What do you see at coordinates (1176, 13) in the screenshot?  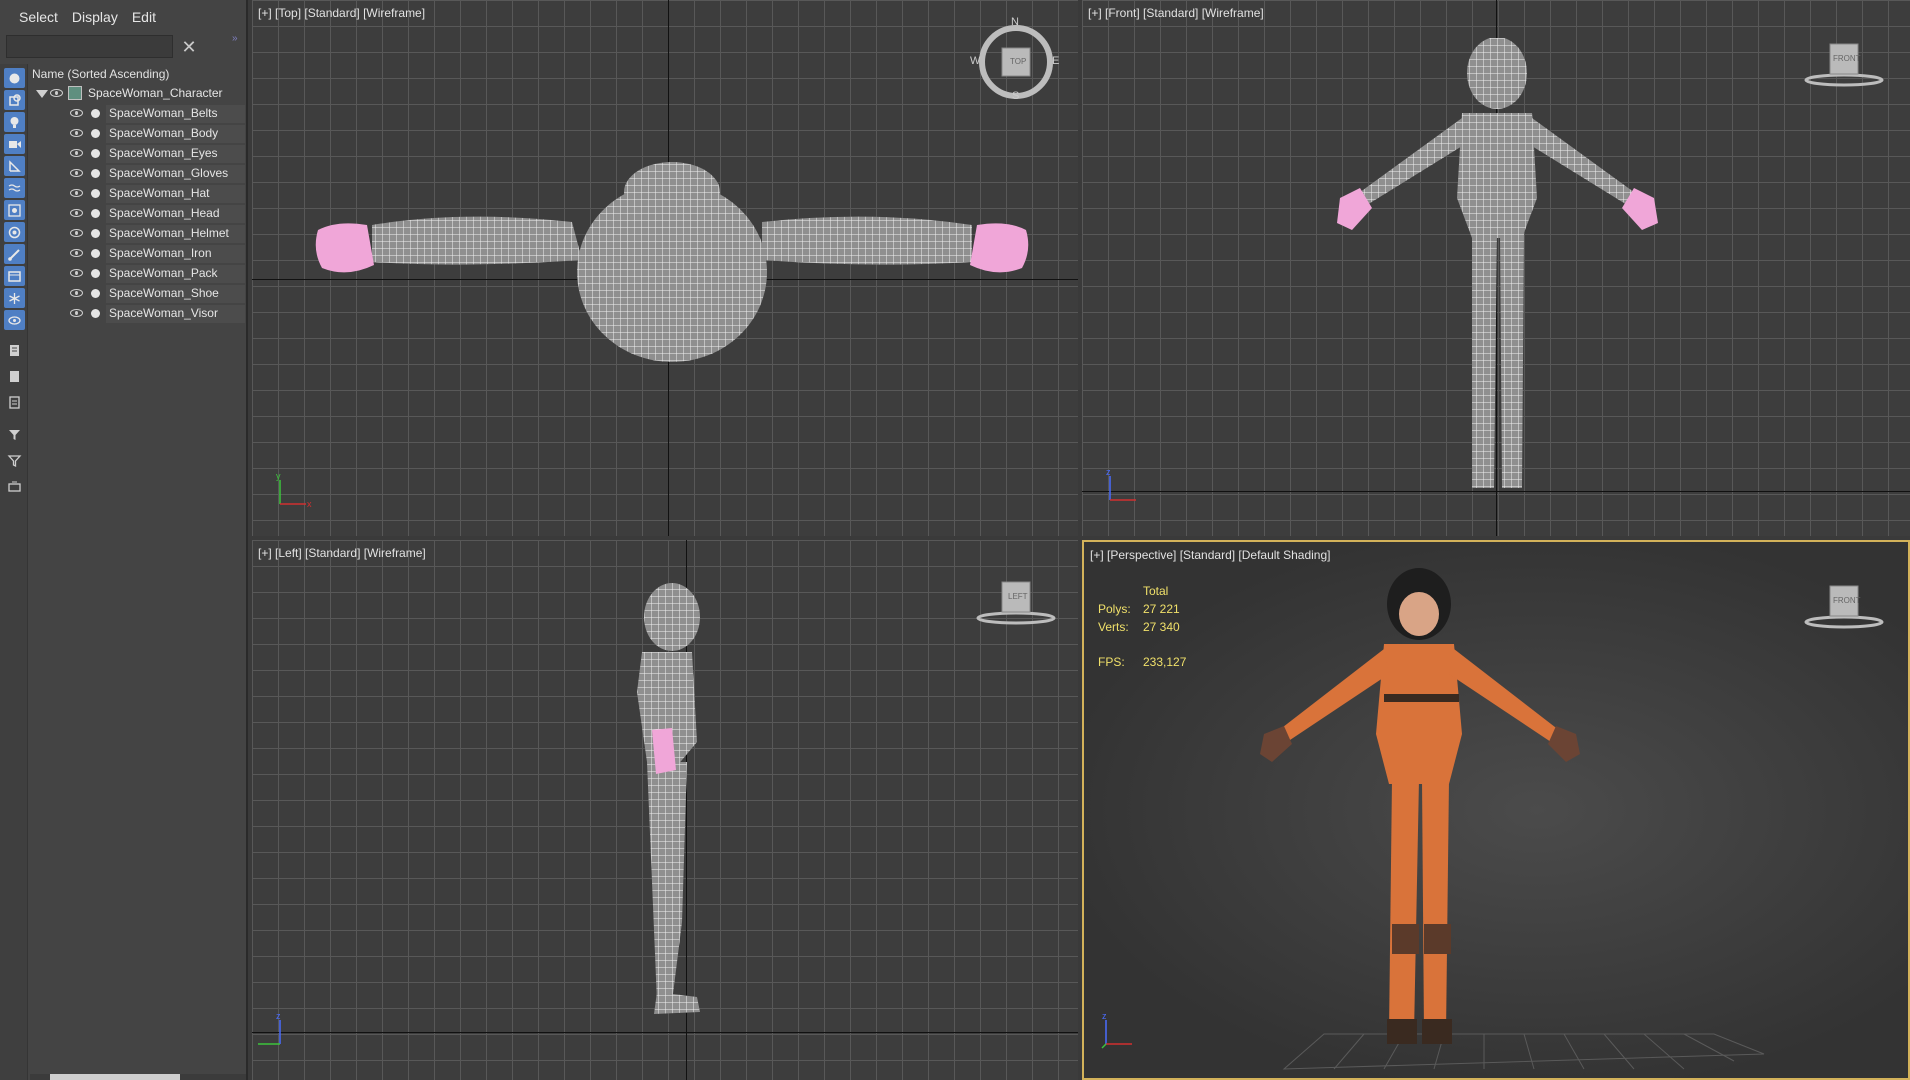 I see `viewport-front-label: [+] [Front] [Standard] [Wireframe]` at bounding box center [1176, 13].